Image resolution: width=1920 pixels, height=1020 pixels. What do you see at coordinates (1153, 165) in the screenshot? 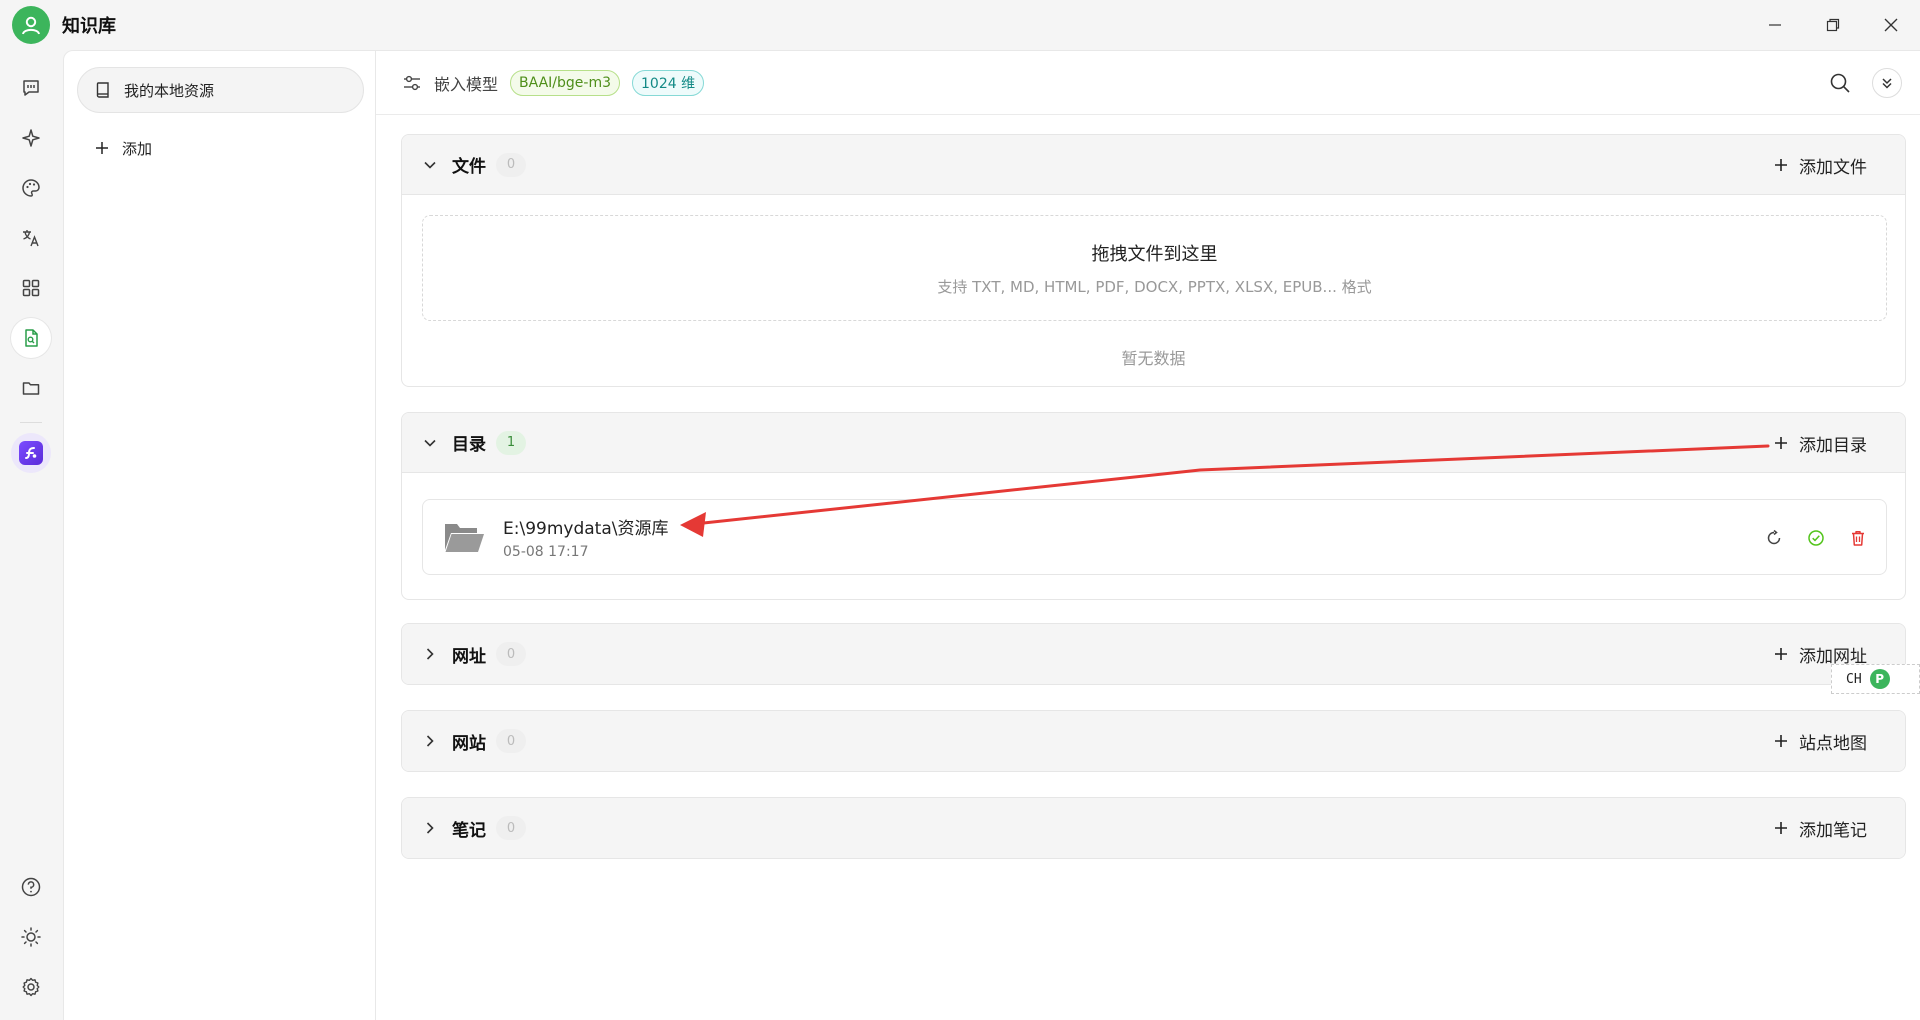
I see `files-section-header: 文件 0 添加文件` at bounding box center [1153, 165].